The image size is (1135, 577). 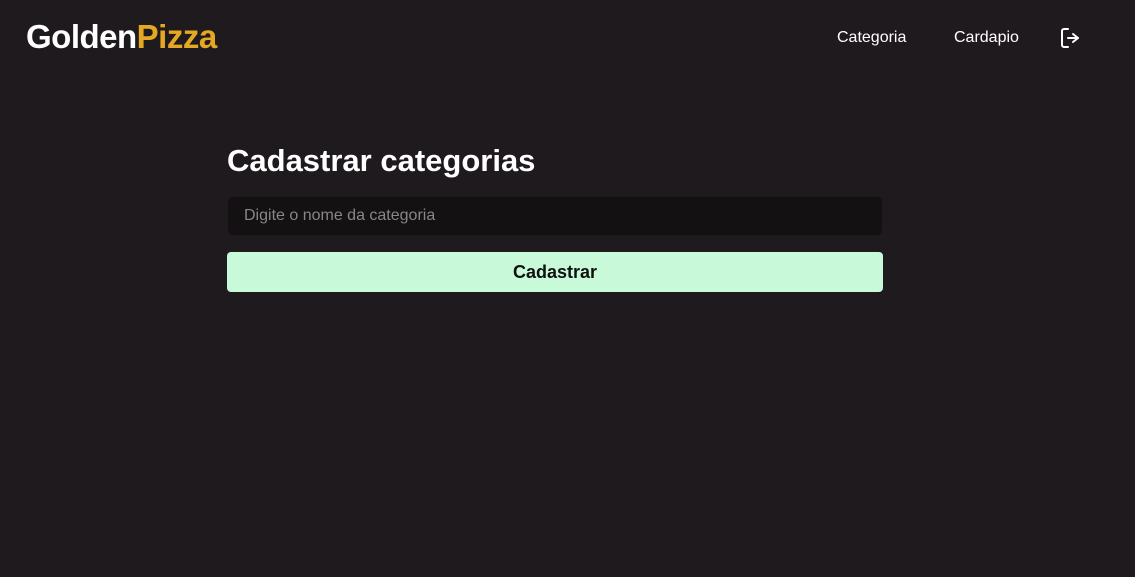 What do you see at coordinates (986, 38) in the screenshot?
I see `nav-cardapio-link: Cardapio` at bounding box center [986, 38].